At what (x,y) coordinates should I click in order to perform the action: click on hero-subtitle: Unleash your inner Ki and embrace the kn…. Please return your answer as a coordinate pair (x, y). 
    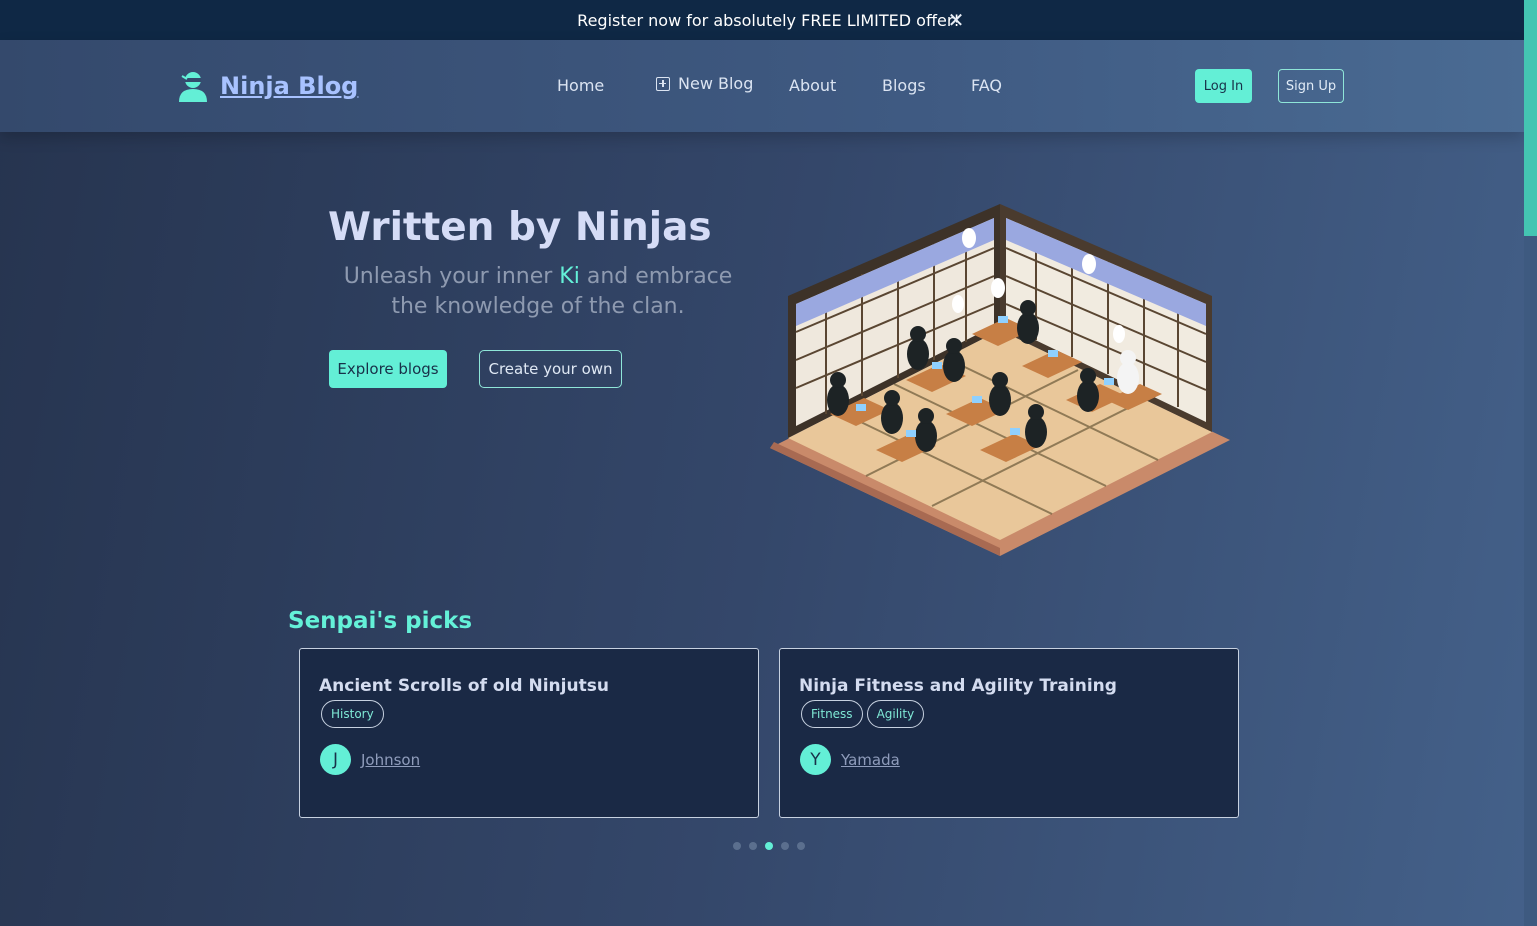
    Looking at the image, I should click on (538, 292).